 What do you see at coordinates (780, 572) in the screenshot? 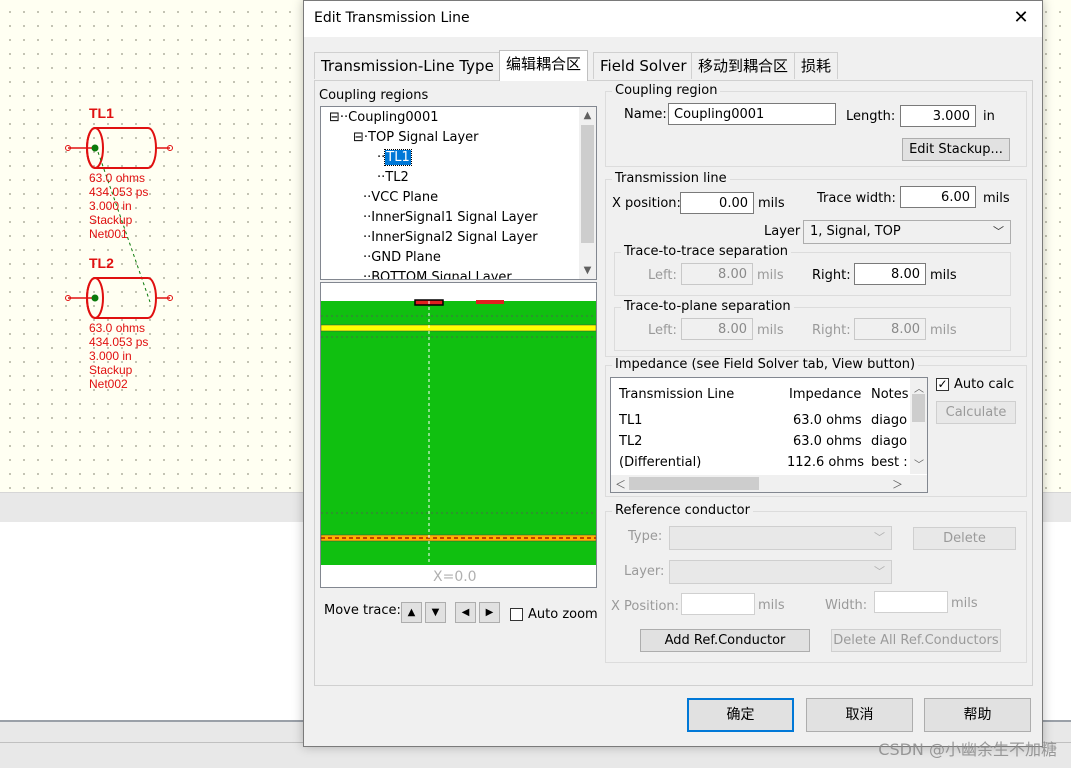
I see `layer-ref-select: ﹀` at bounding box center [780, 572].